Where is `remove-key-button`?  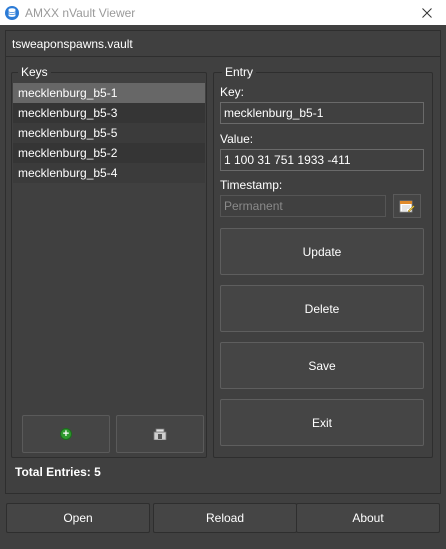 remove-key-button is located at coordinates (160, 434).